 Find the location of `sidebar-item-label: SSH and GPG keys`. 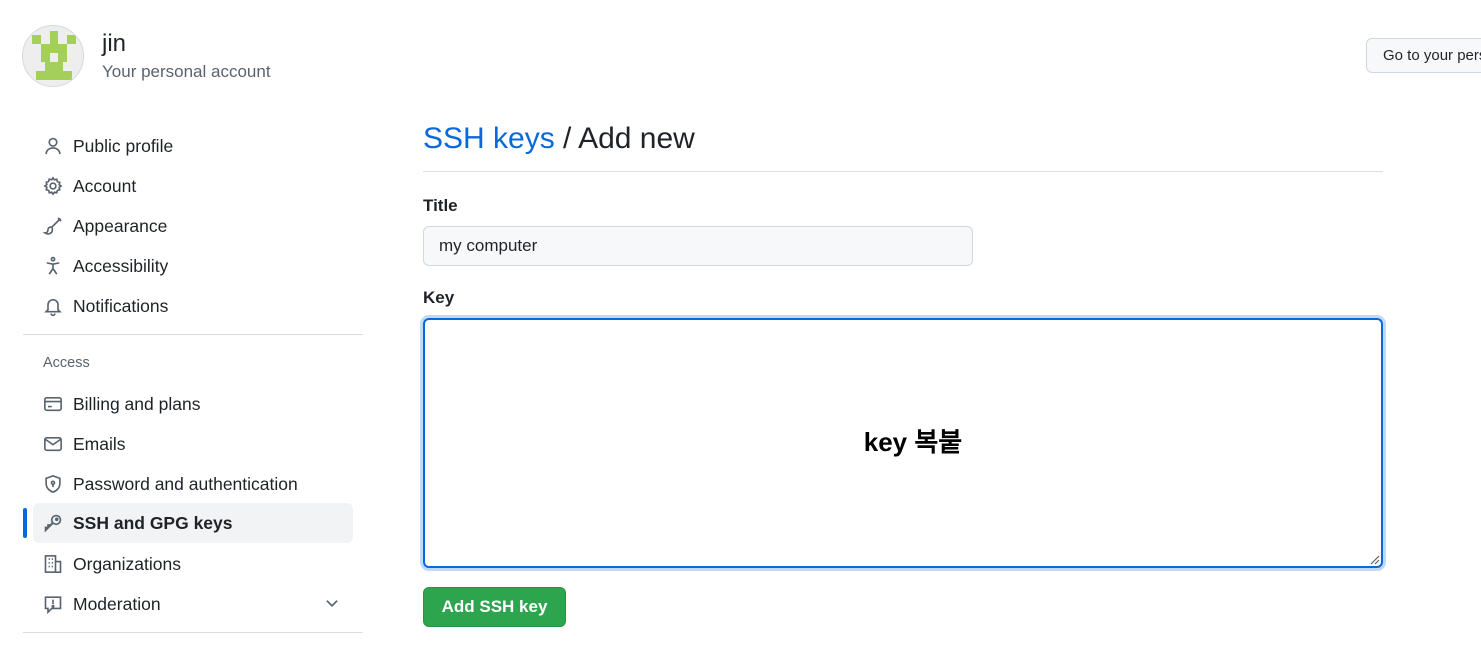

sidebar-item-label: SSH and GPG keys is located at coordinates (153, 522).